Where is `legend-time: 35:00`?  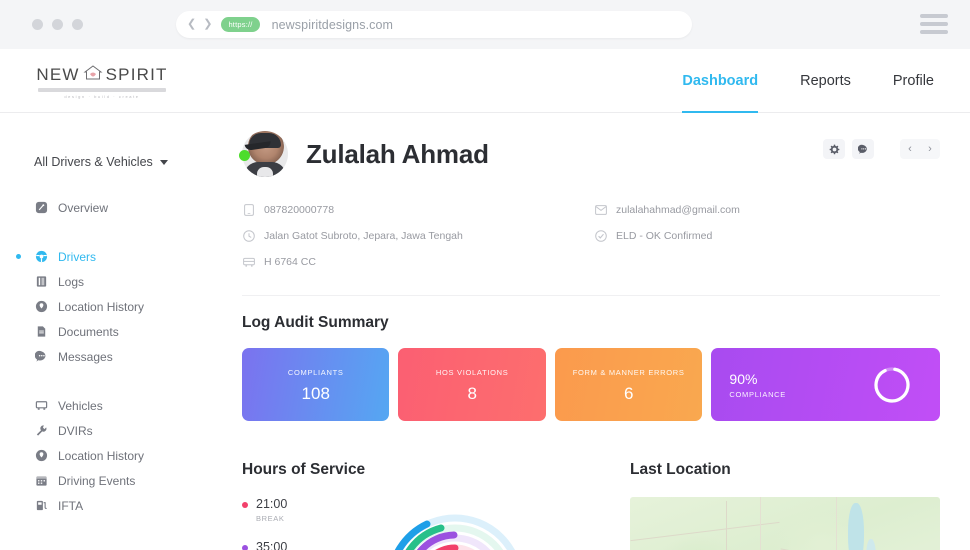 legend-time: 35:00 is located at coordinates (272, 545).